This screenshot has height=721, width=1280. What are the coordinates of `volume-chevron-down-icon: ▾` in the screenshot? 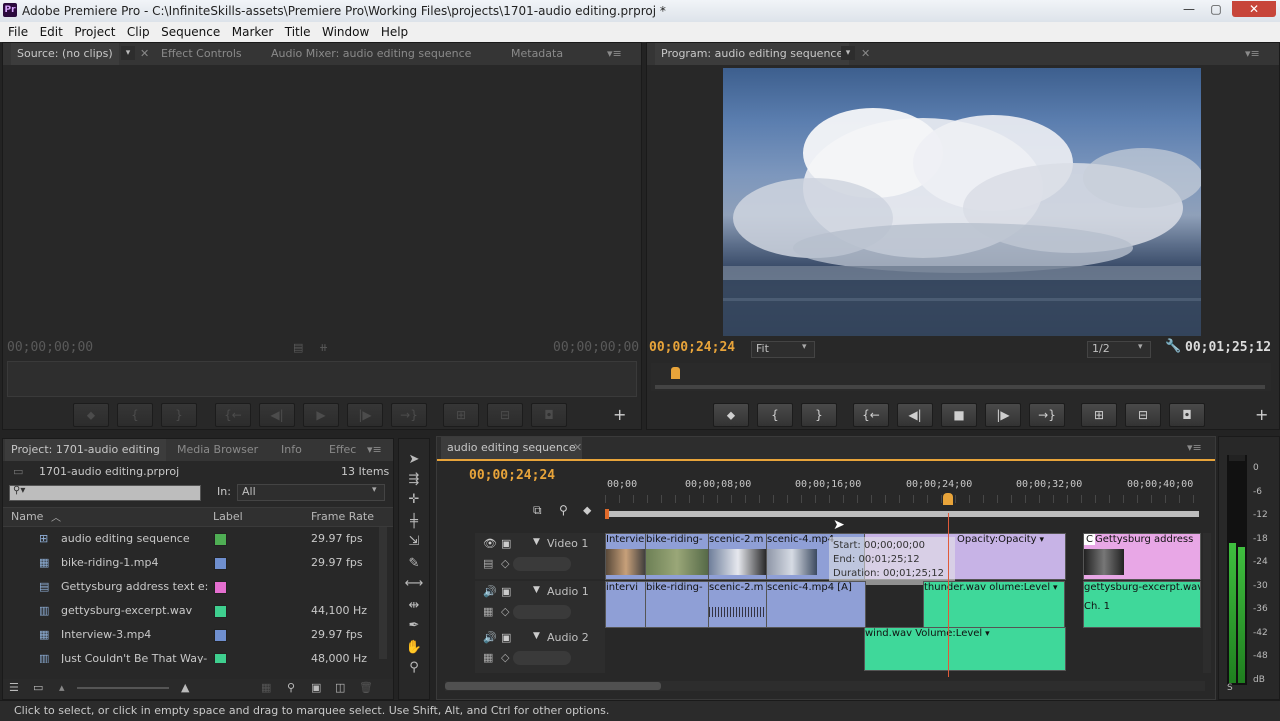 It's located at (986, 634).